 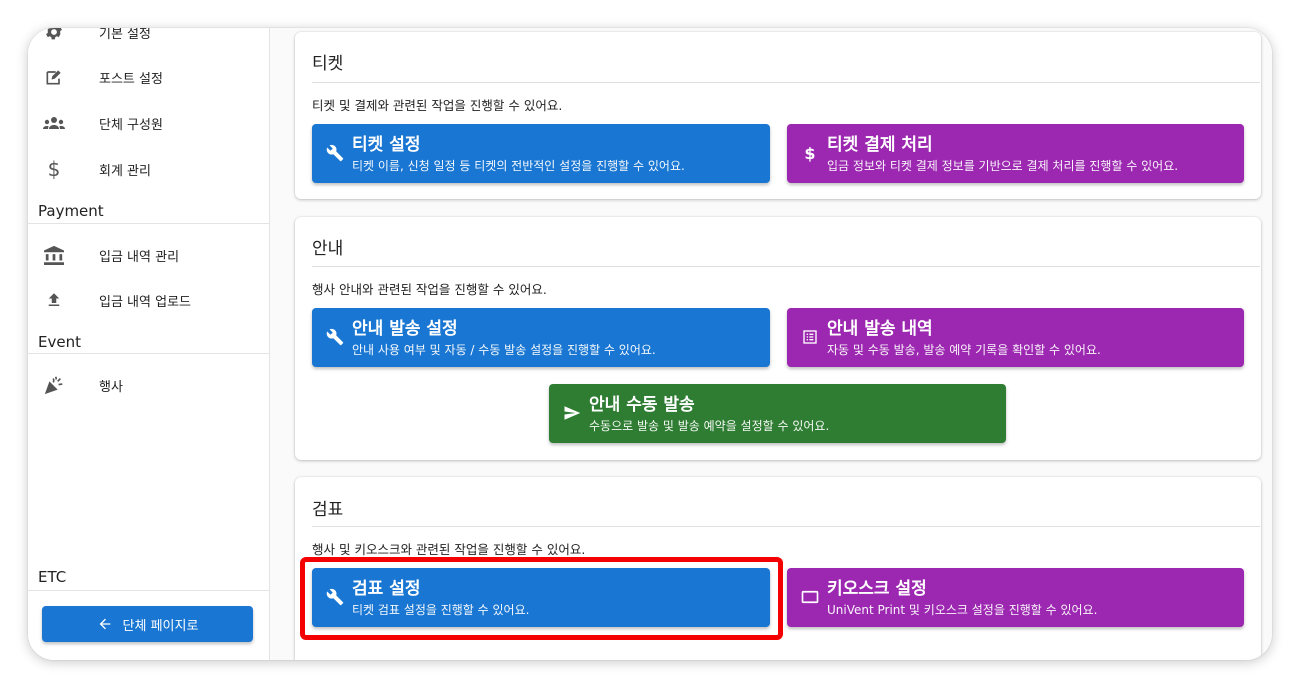 What do you see at coordinates (810, 337) in the screenshot?
I see `list-icon` at bounding box center [810, 337].